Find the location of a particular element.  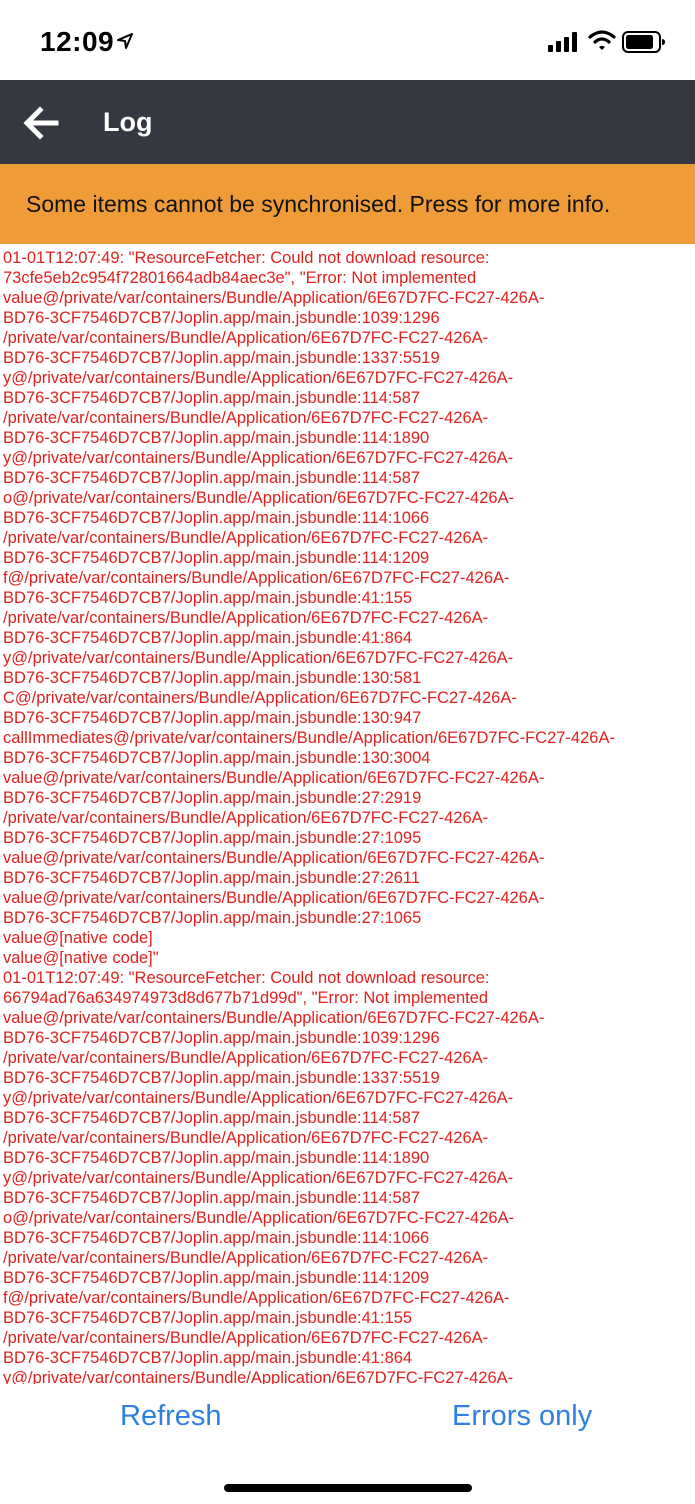

wifi-icon is located at coordinates (602, 40).